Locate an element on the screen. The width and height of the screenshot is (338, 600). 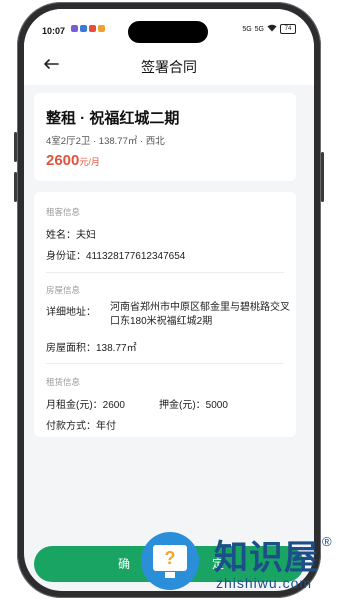
house-title: 整租 · 祝福红城二期 is located at coordinates (113, 118).